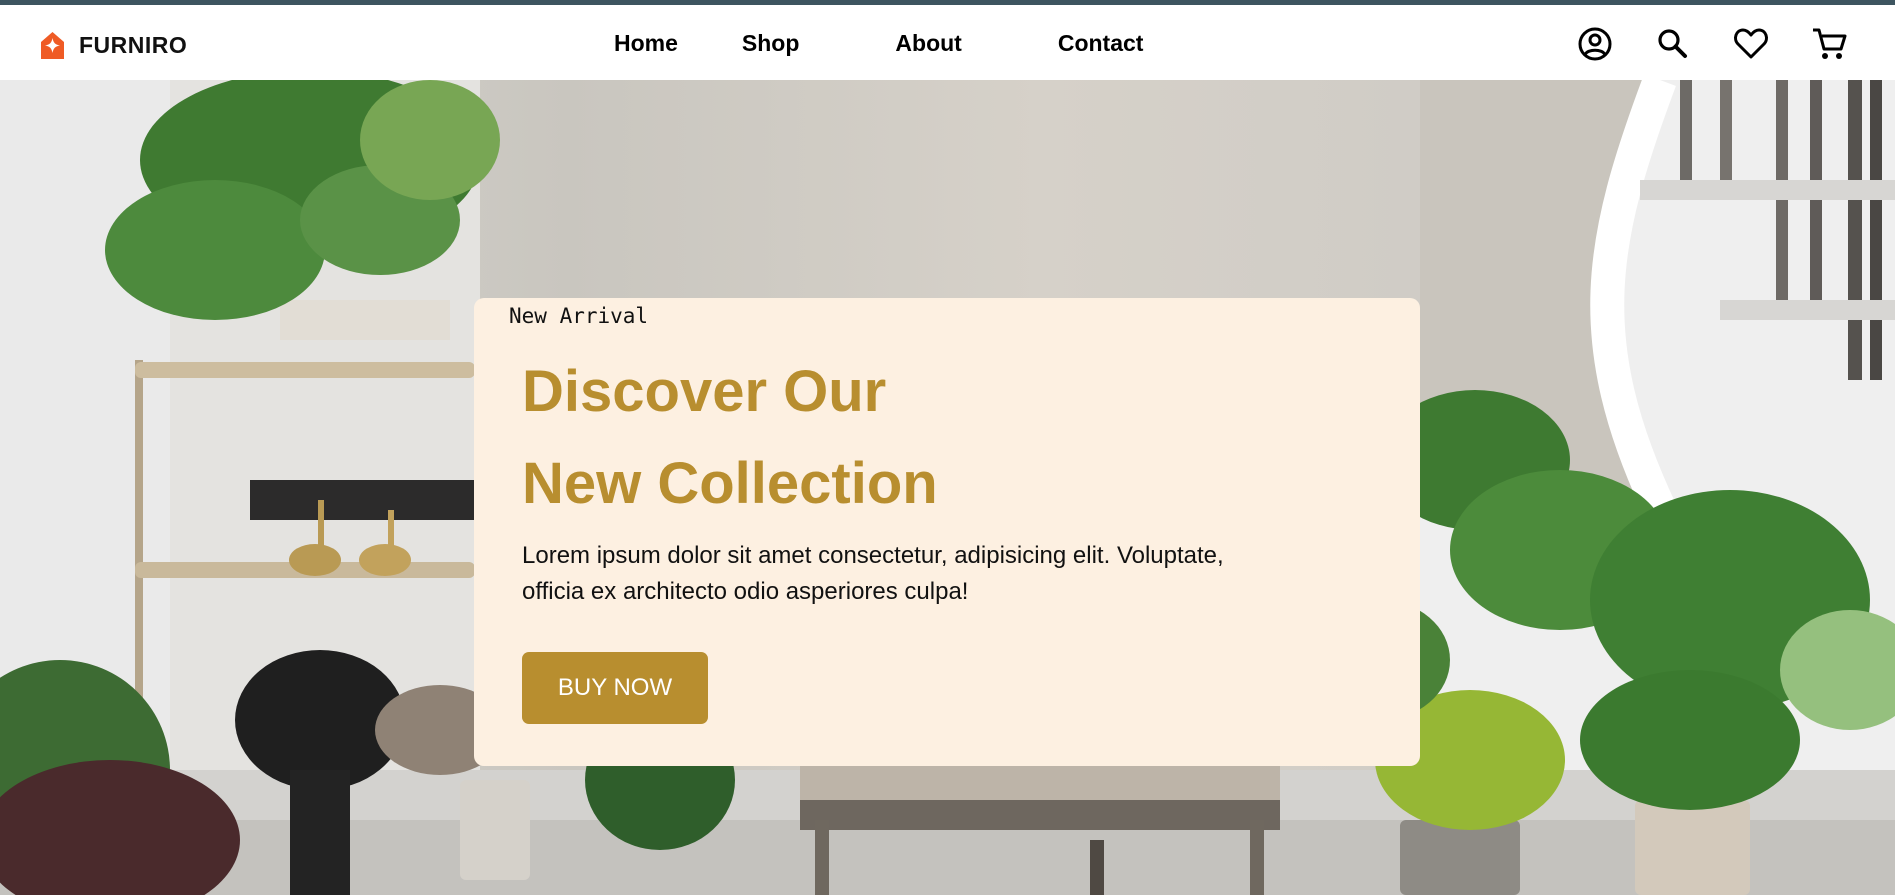  What do you see at coordinates (1101, 43) in the screenshot?
I see `nav-contact-link: Contact` at bounding box center [1101, 43].